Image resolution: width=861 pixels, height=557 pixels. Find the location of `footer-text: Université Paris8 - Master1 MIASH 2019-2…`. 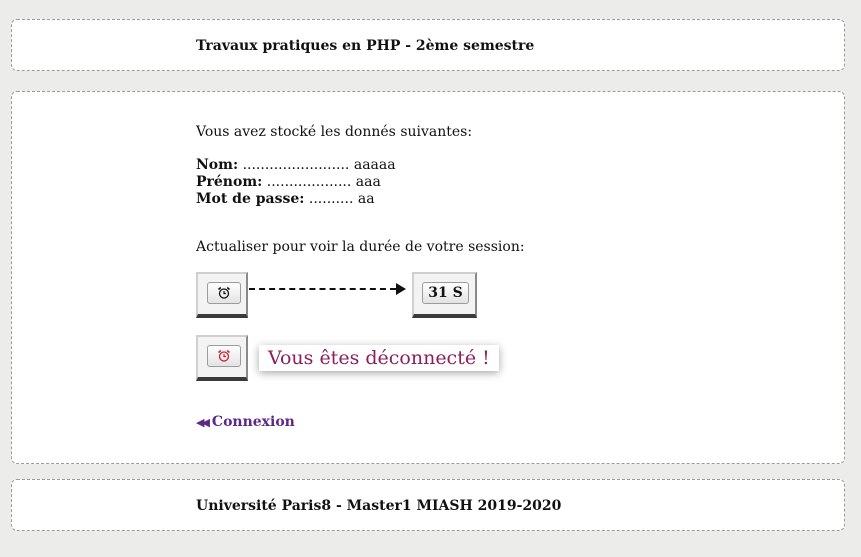

footer-text: Université Paris8 - Master1 MIASH 2019-2… is located at coordinates (379, 506).